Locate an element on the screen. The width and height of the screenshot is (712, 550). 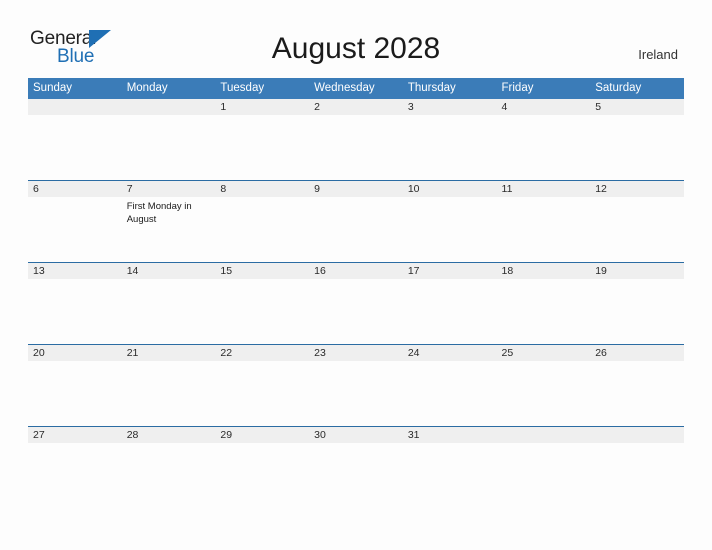
calendar-day-cell: 7 First Monday in August is located at coordinates (168, 221).